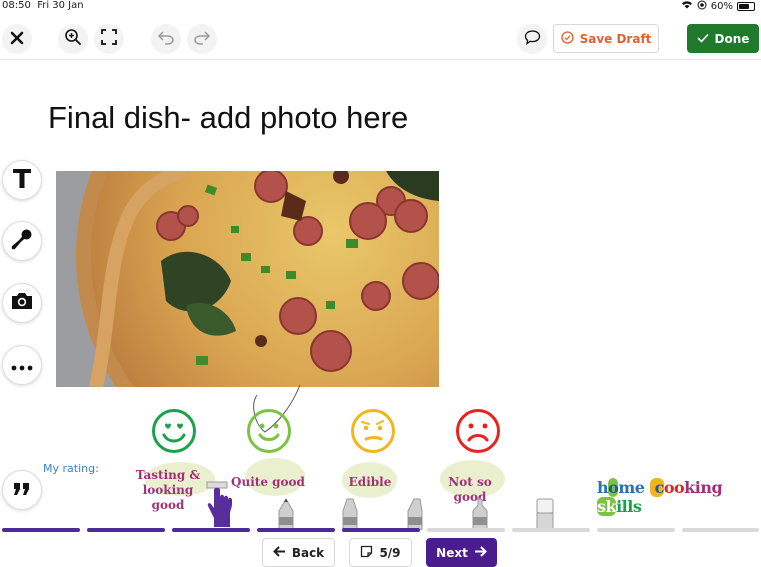 The image size is (761, 567). I want to click on smile-face-icon, so click(269, 431).